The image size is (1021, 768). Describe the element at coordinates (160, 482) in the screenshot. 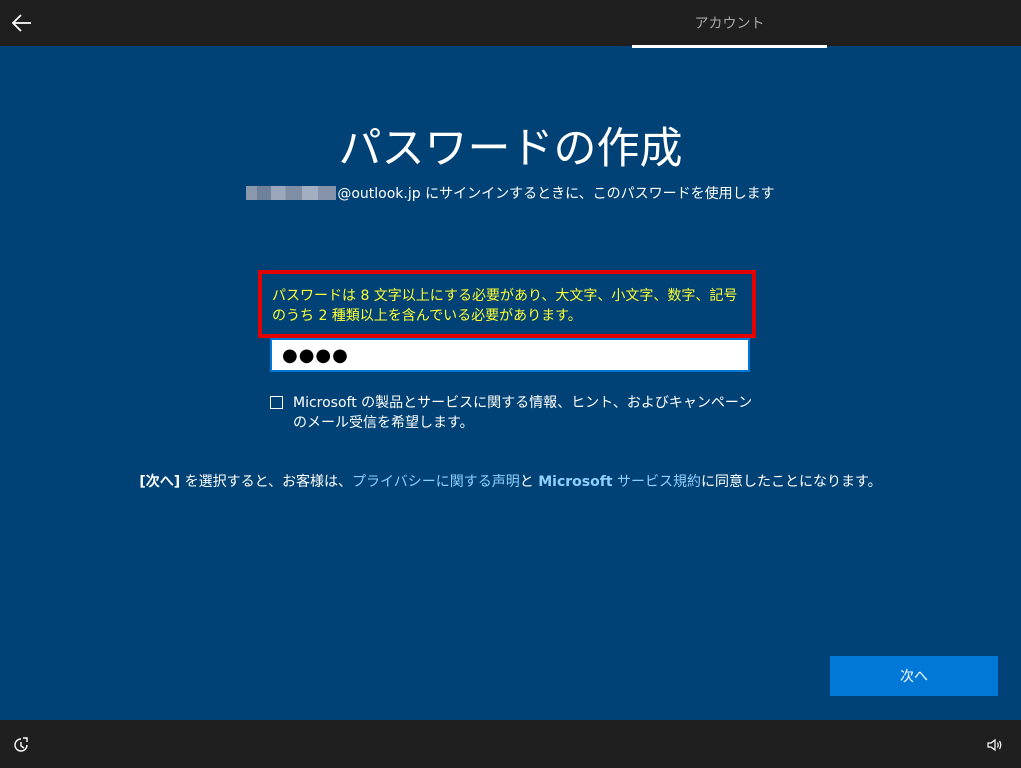

I see `next-reference: [次へ]` at that location.